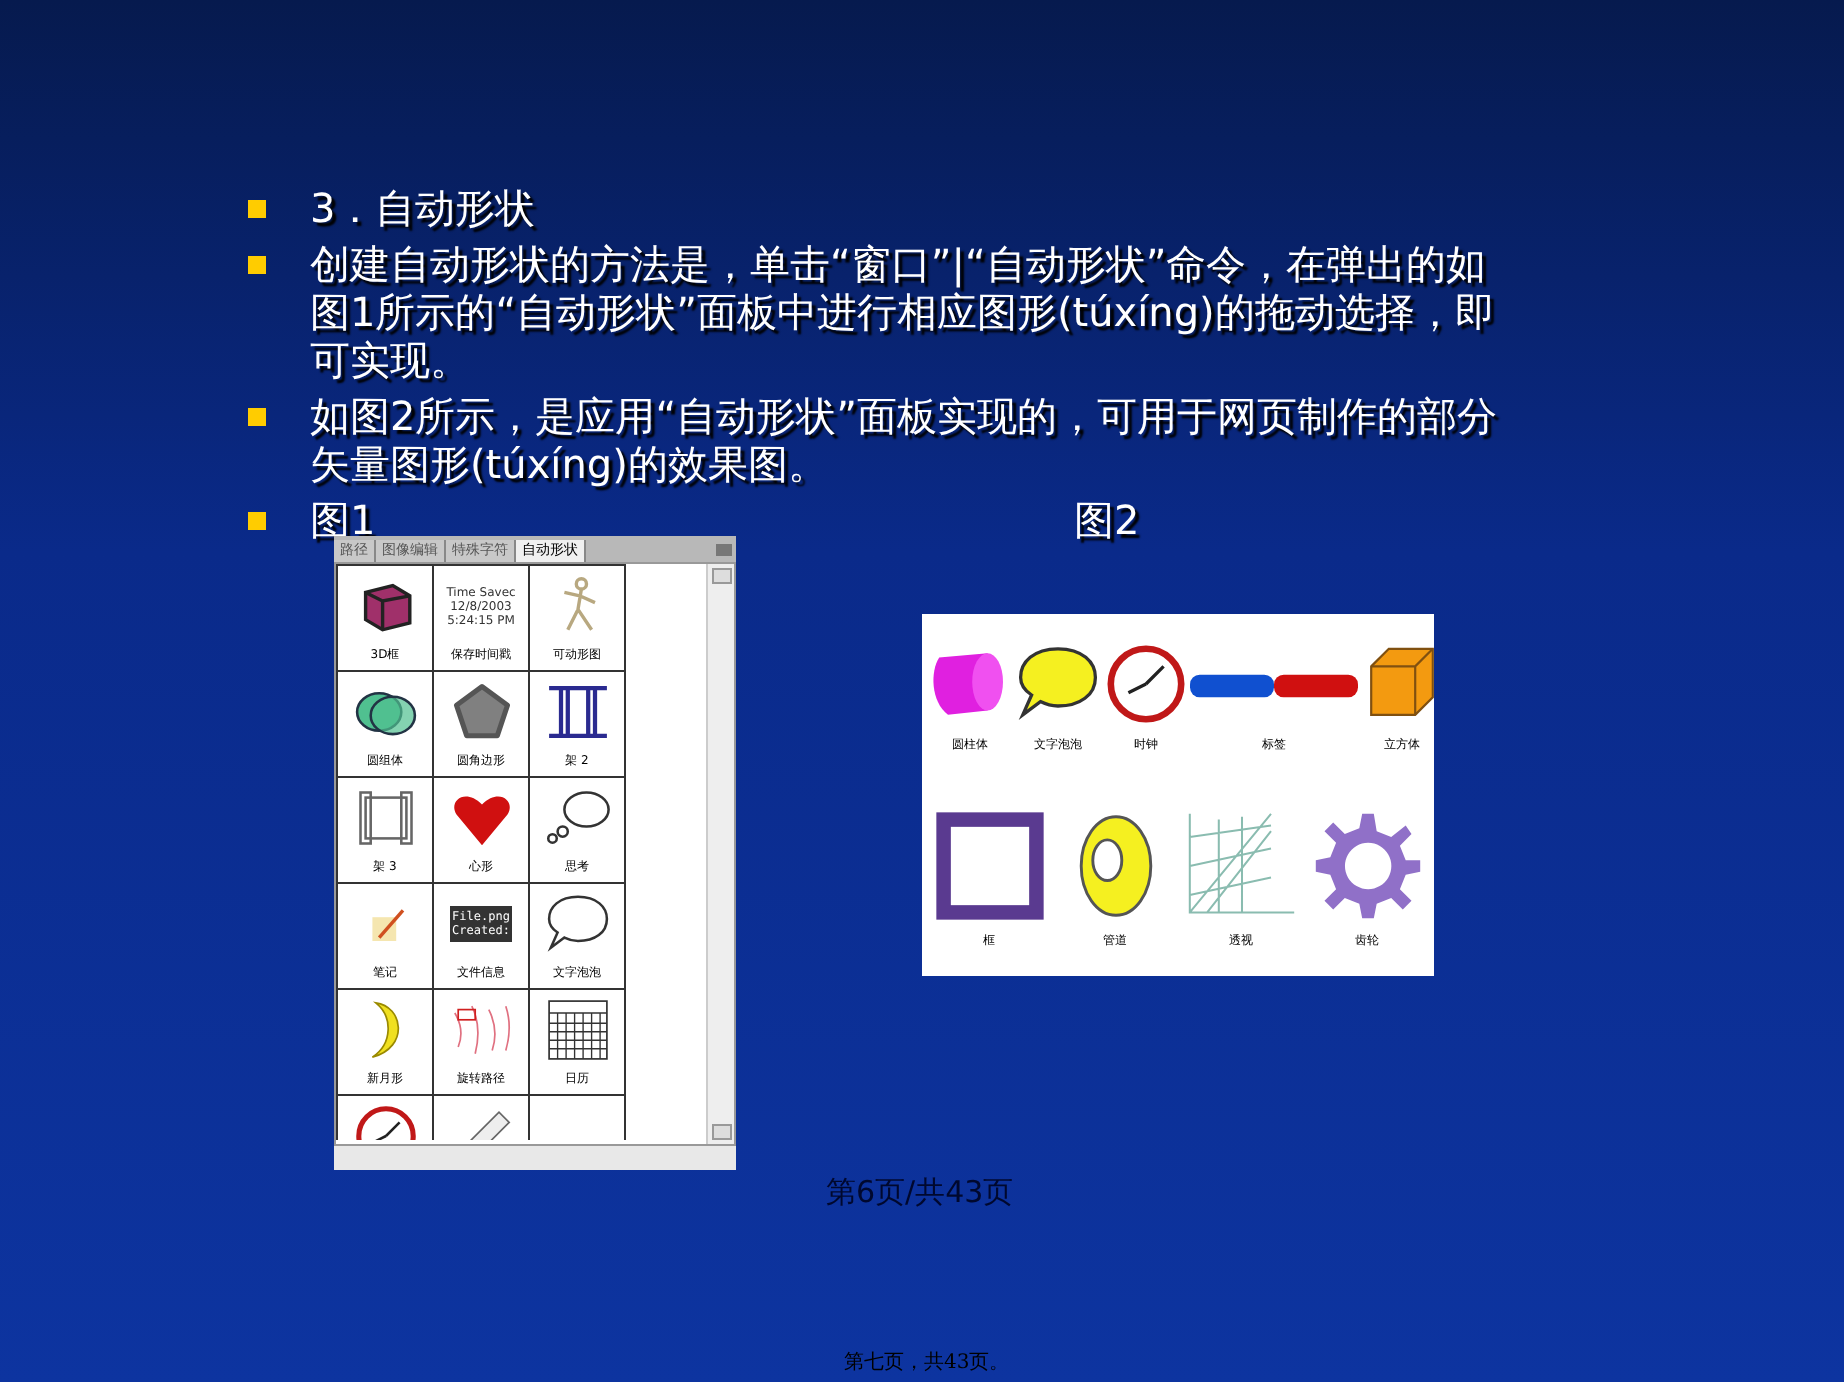 This screenshot has width=1844, height=1382. I want to click on figure-caption: 图1, so click(344, 520).